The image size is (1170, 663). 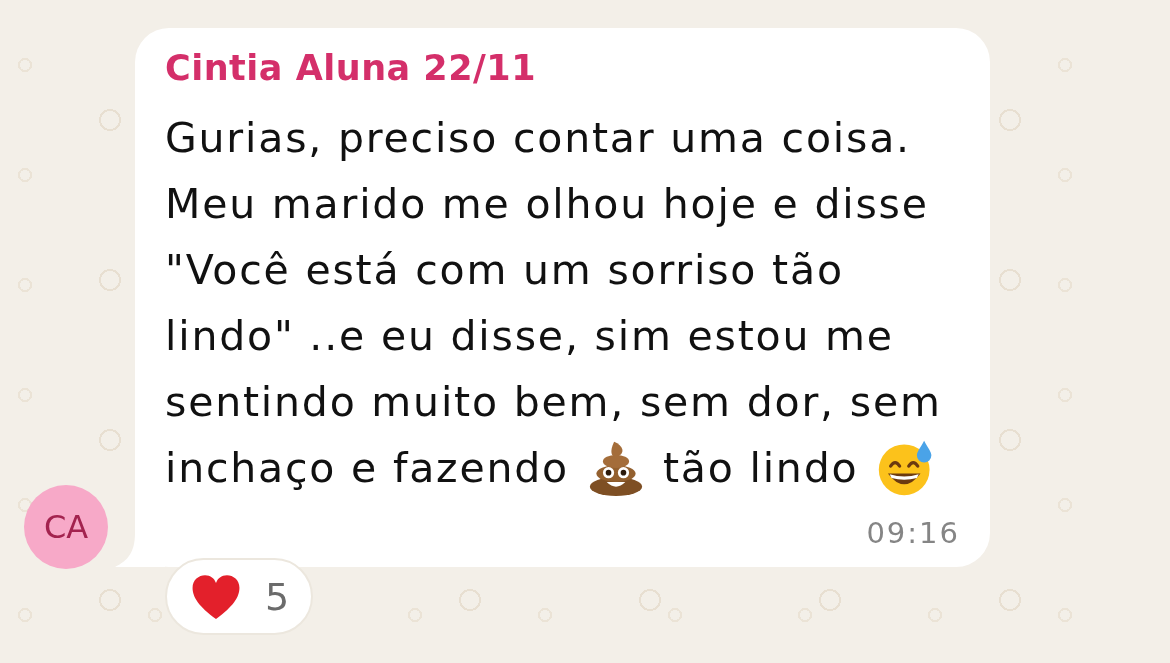 What do you see at coordinates (367, 468) in the screenshot?
I see `message-text: inchaço e fazendo` at bounding box center [367, 468].